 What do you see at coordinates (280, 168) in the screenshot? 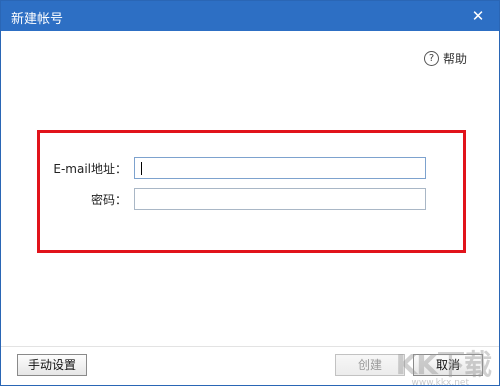
I see `email-field` at bounding box center [280, 168].